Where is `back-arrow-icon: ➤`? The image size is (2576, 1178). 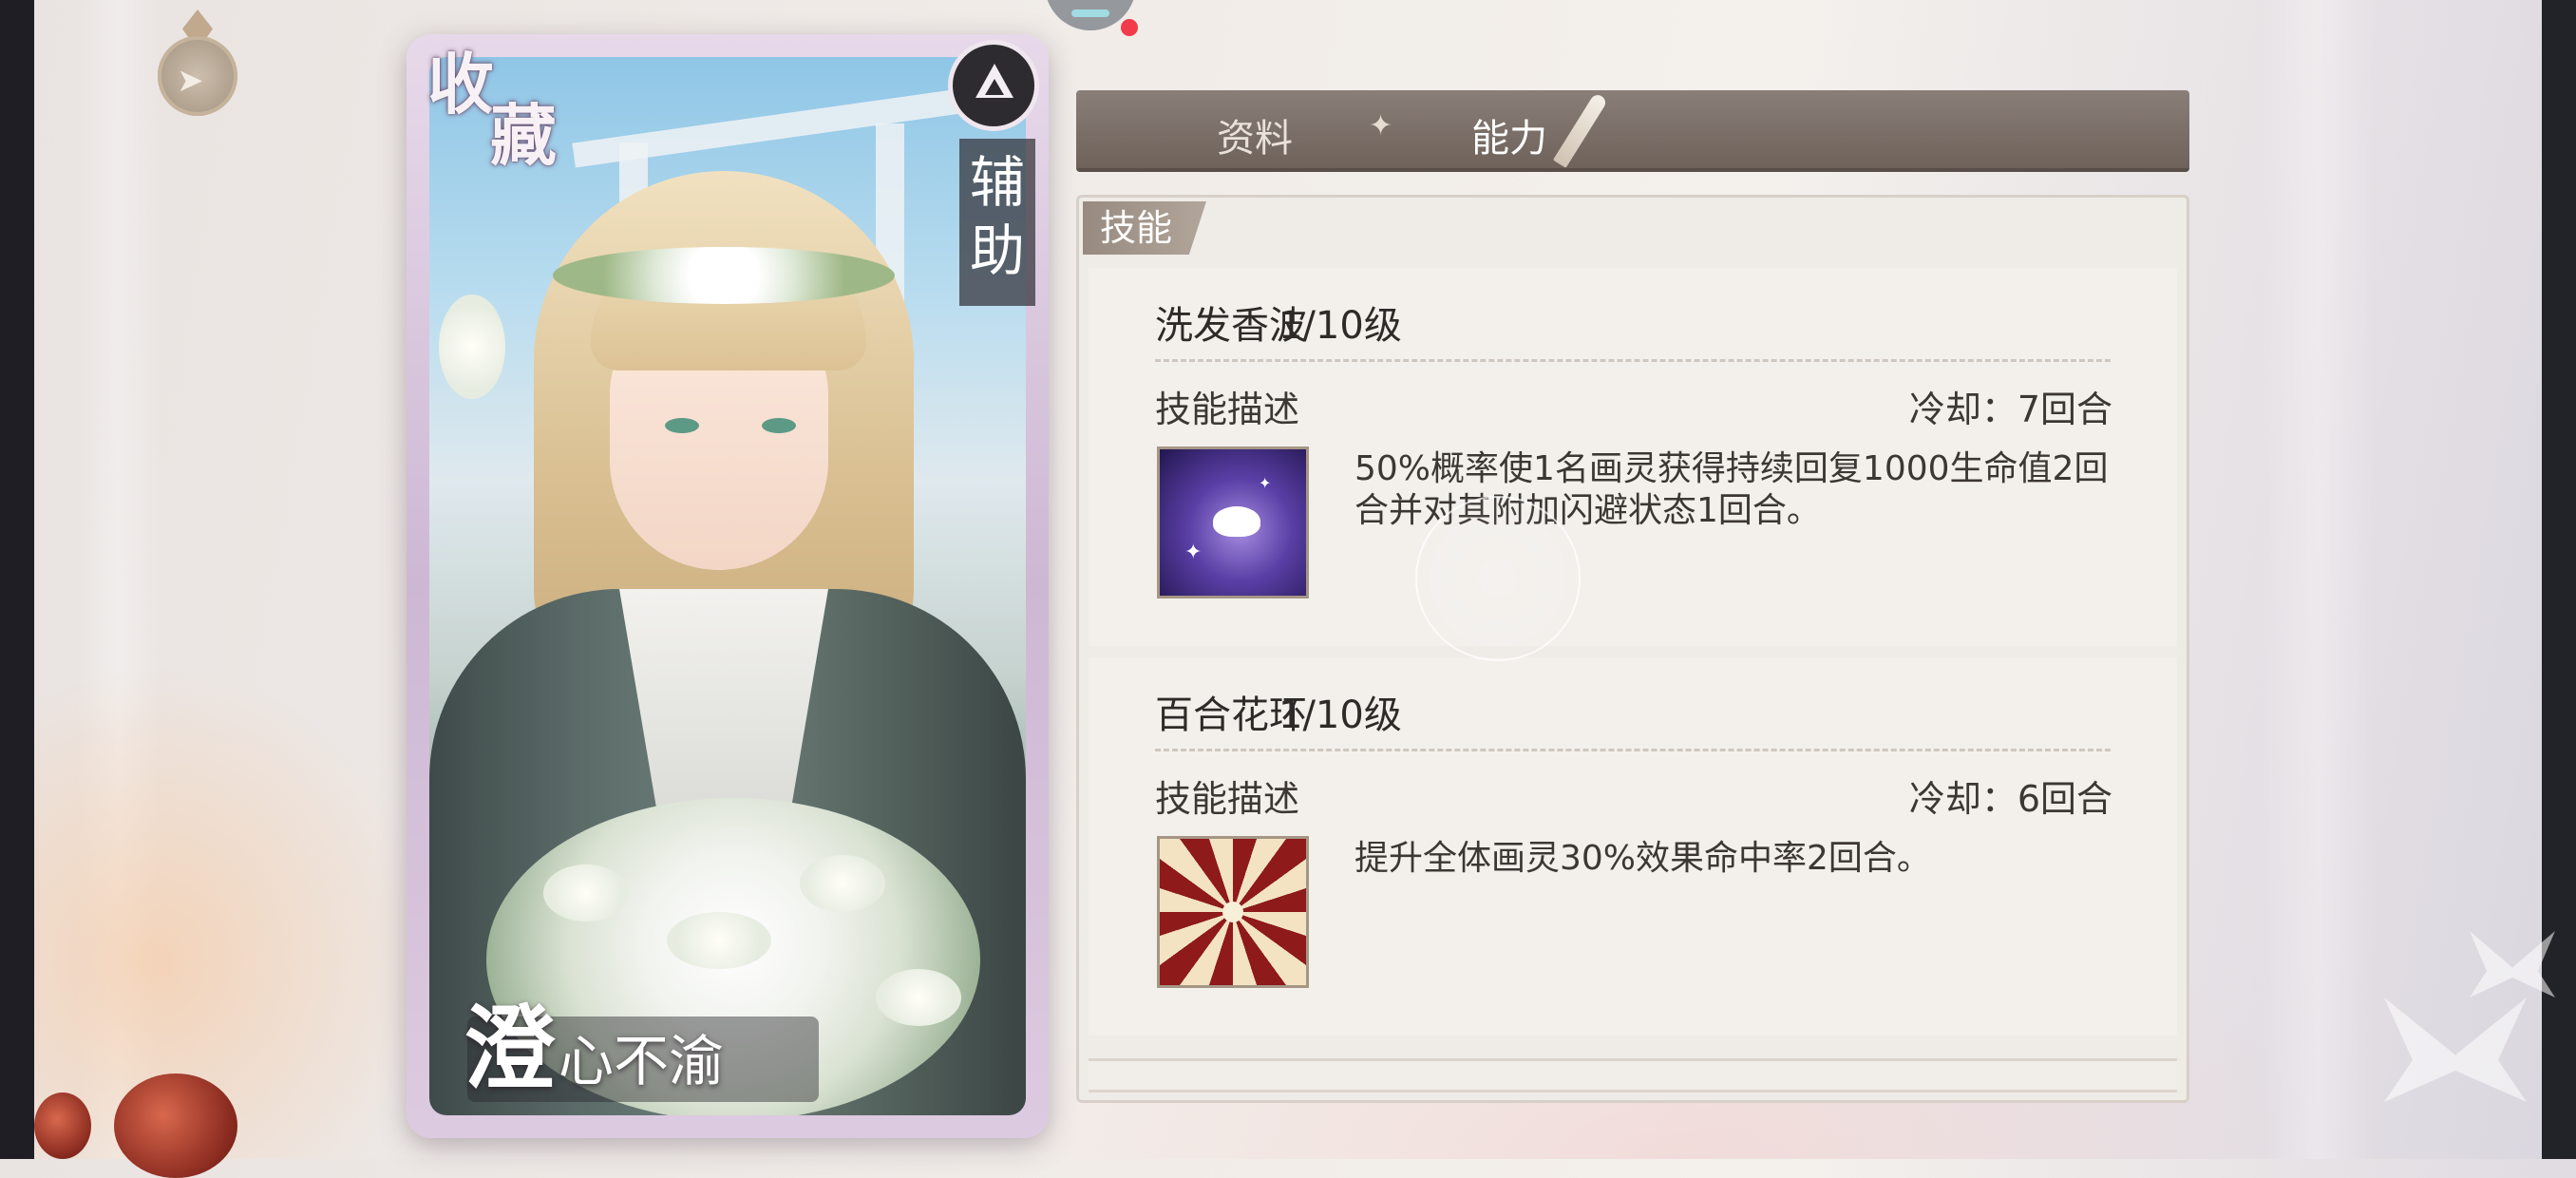 back-arrow-icon: ➤ is located at coordinates (190, 81).